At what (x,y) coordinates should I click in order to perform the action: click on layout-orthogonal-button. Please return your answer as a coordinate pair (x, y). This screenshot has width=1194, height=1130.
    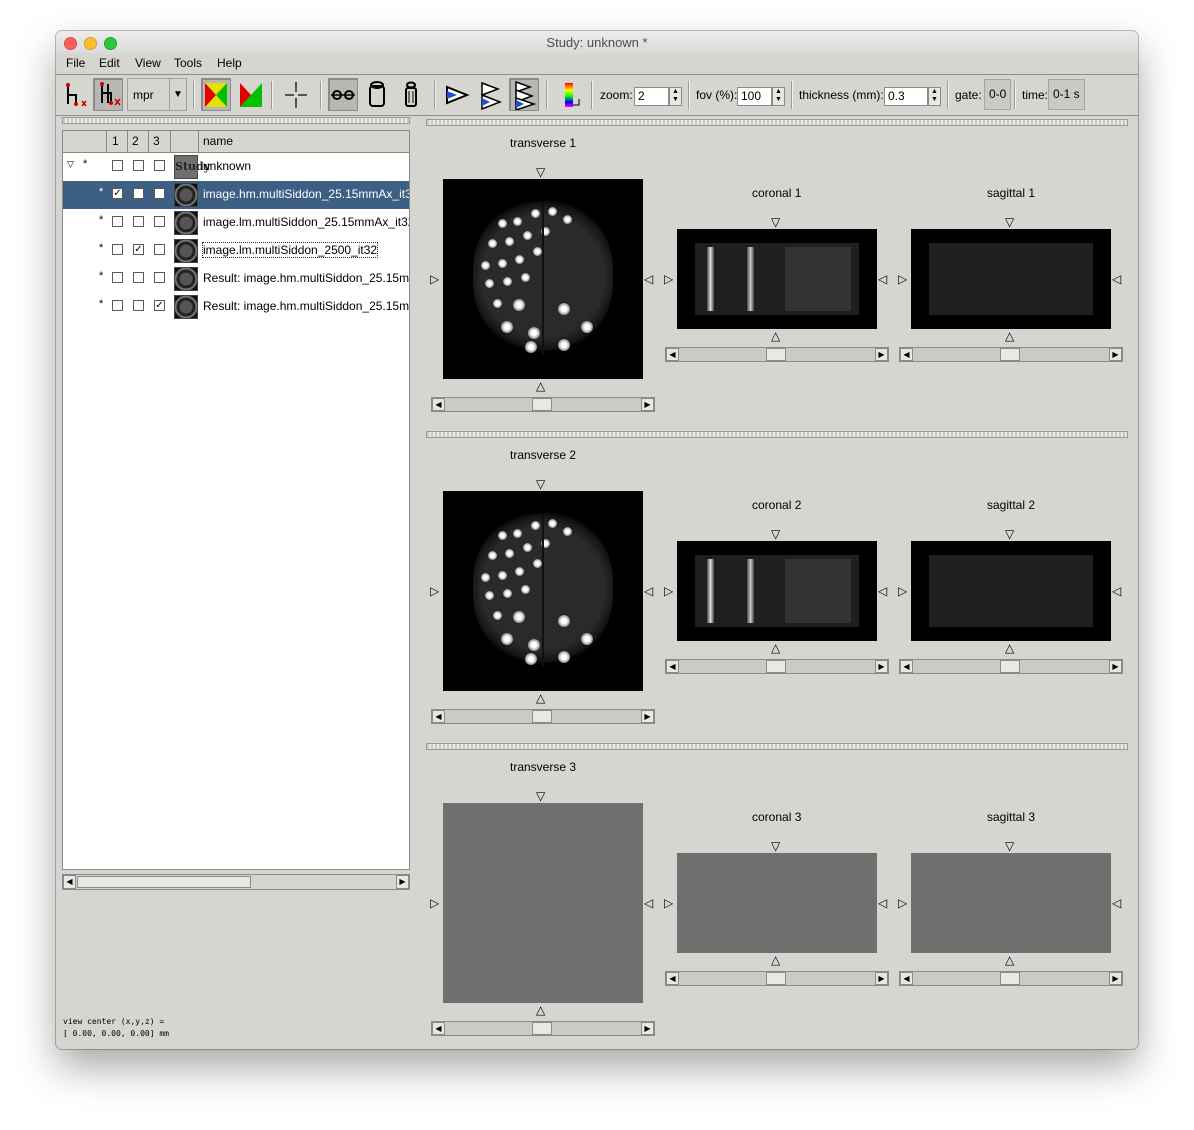
    Looking at the image, I should click on (377, 94).